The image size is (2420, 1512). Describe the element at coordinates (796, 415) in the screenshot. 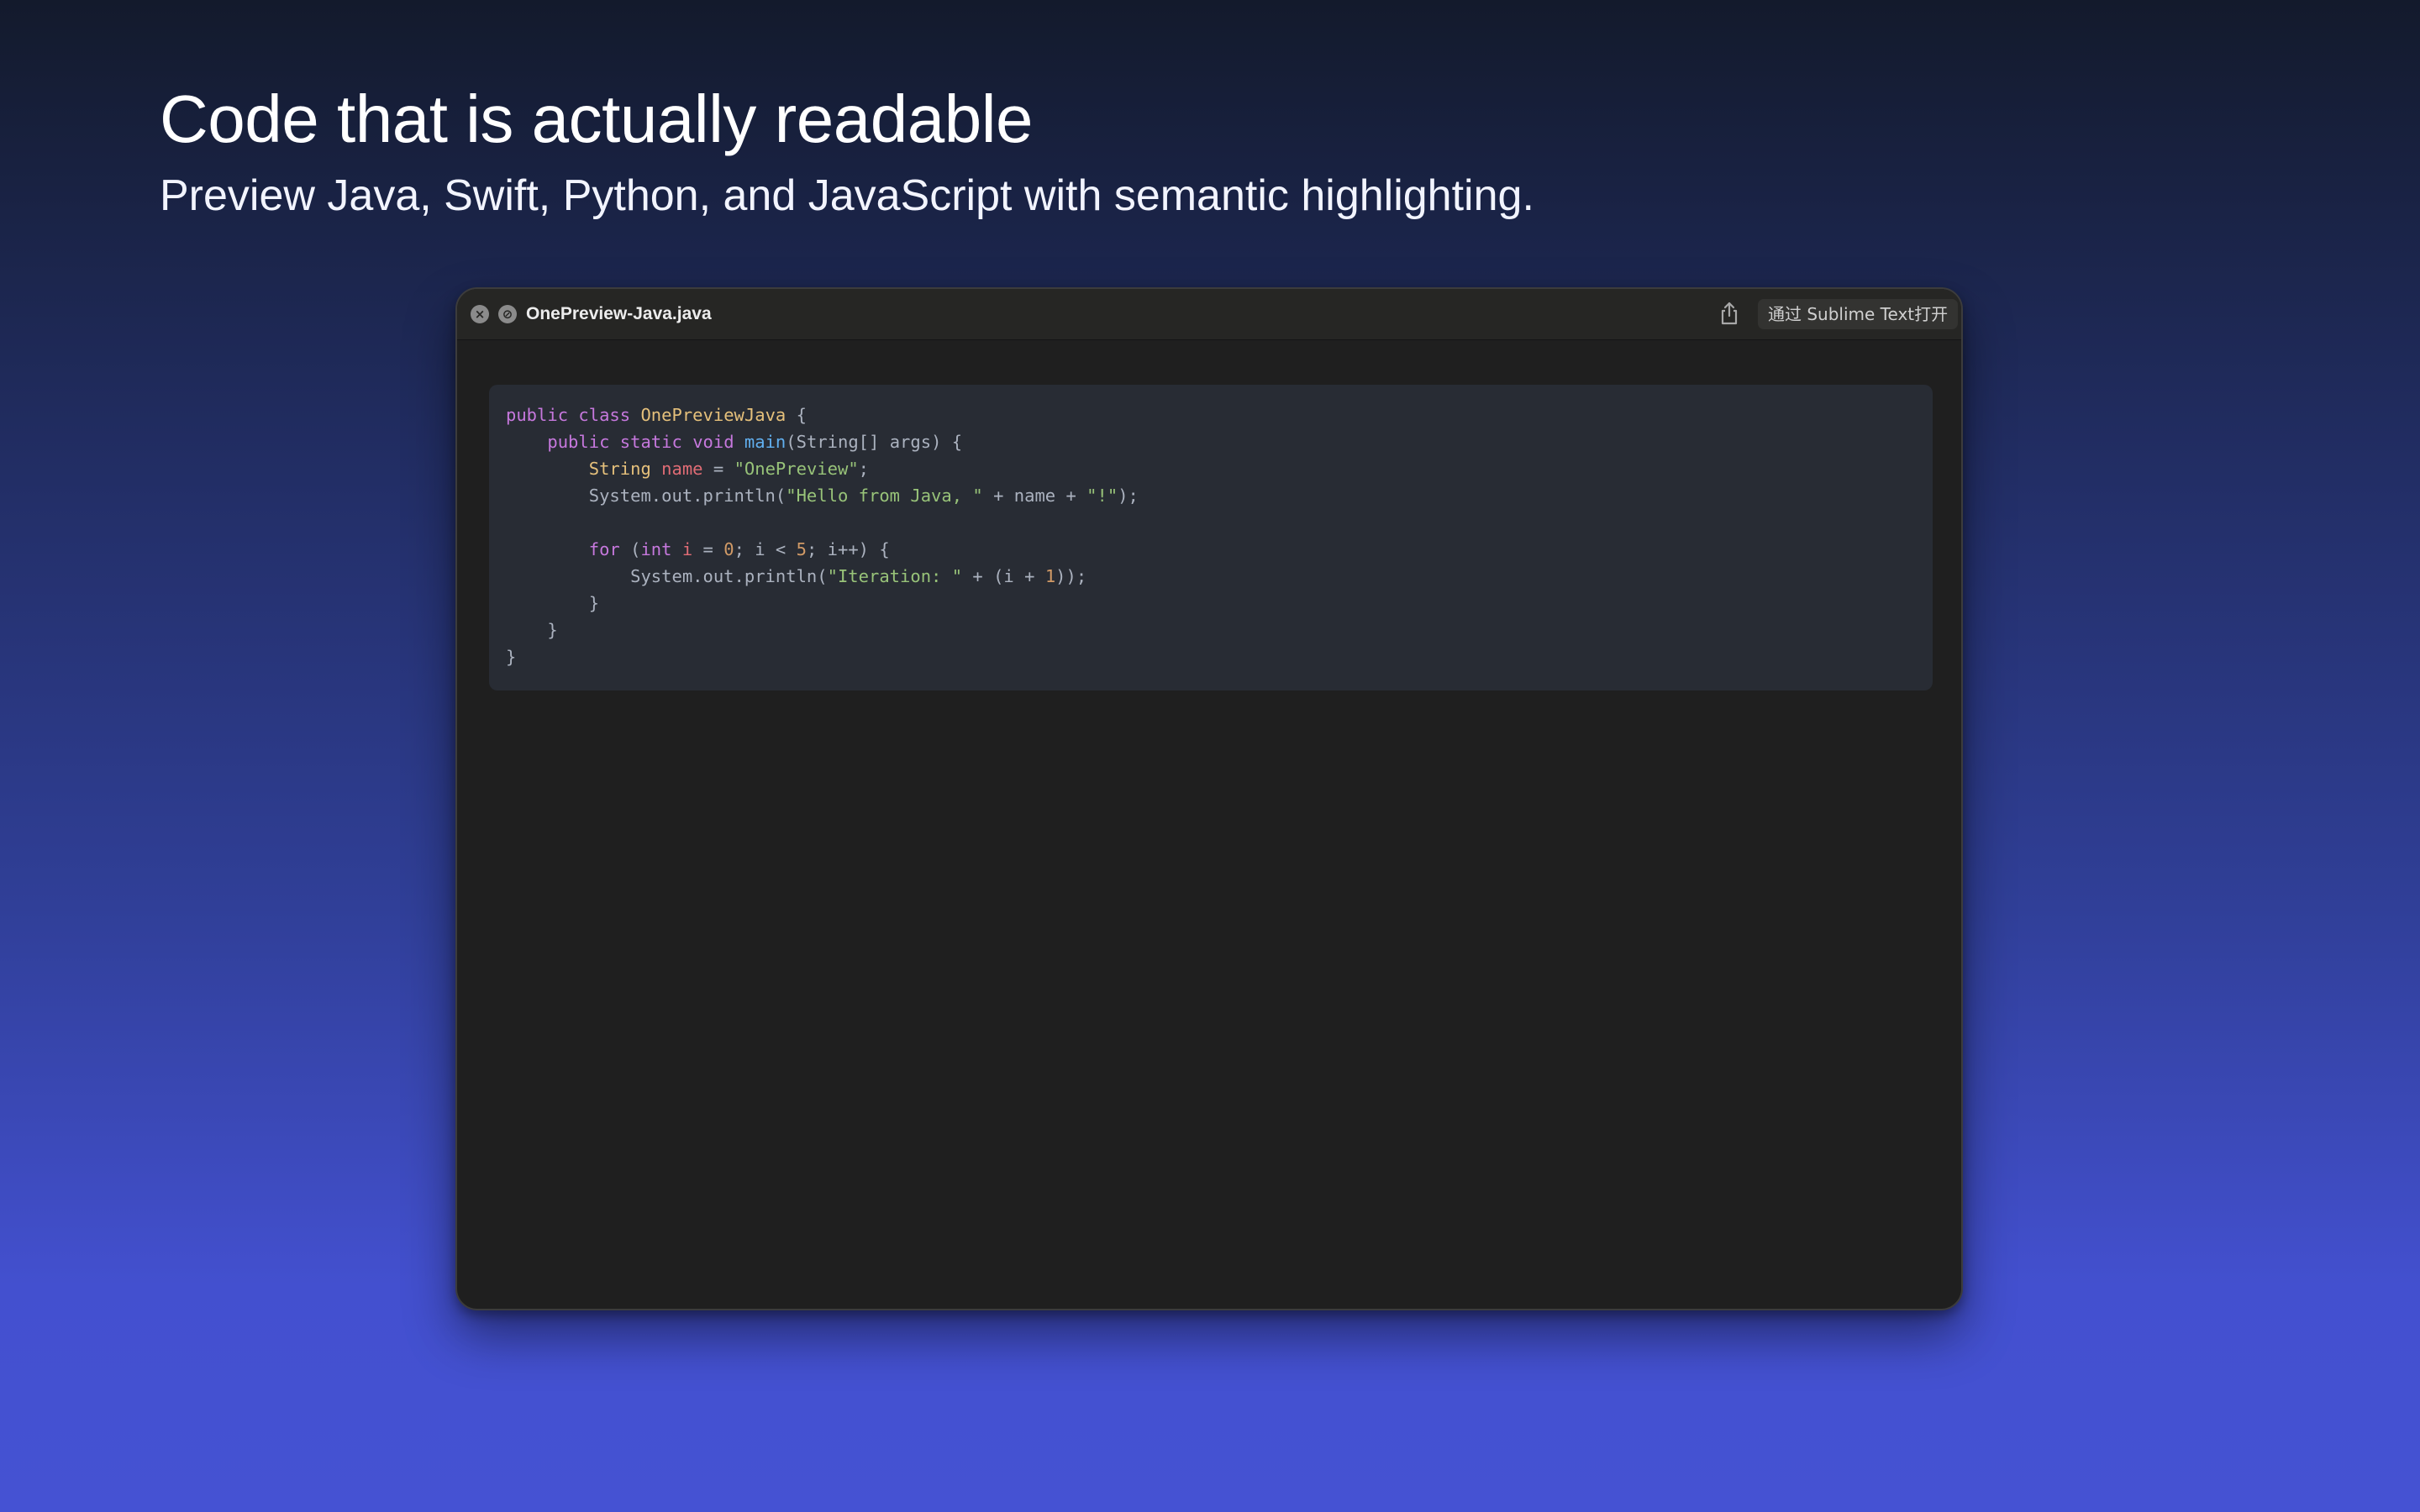

I see `code-token: {` at that location.